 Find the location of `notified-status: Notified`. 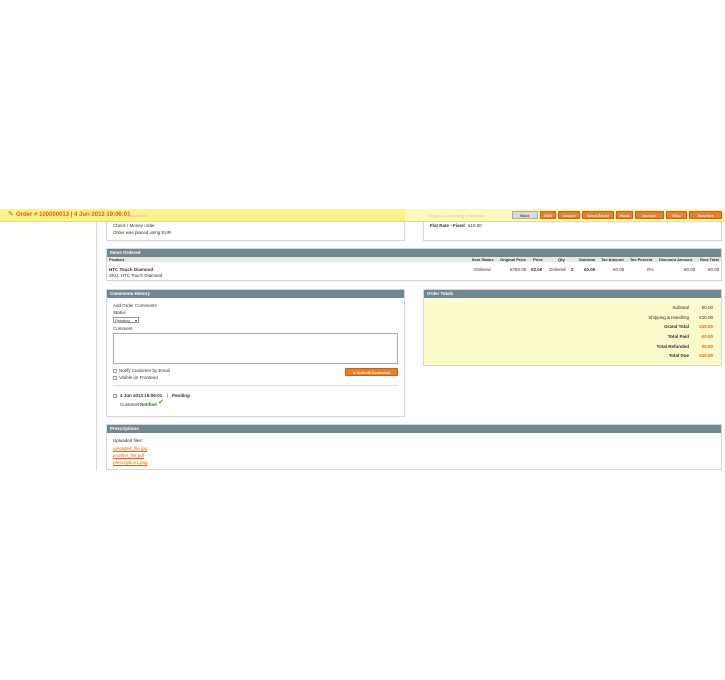

notified-status: Notified is located at coordinates (148, 404).